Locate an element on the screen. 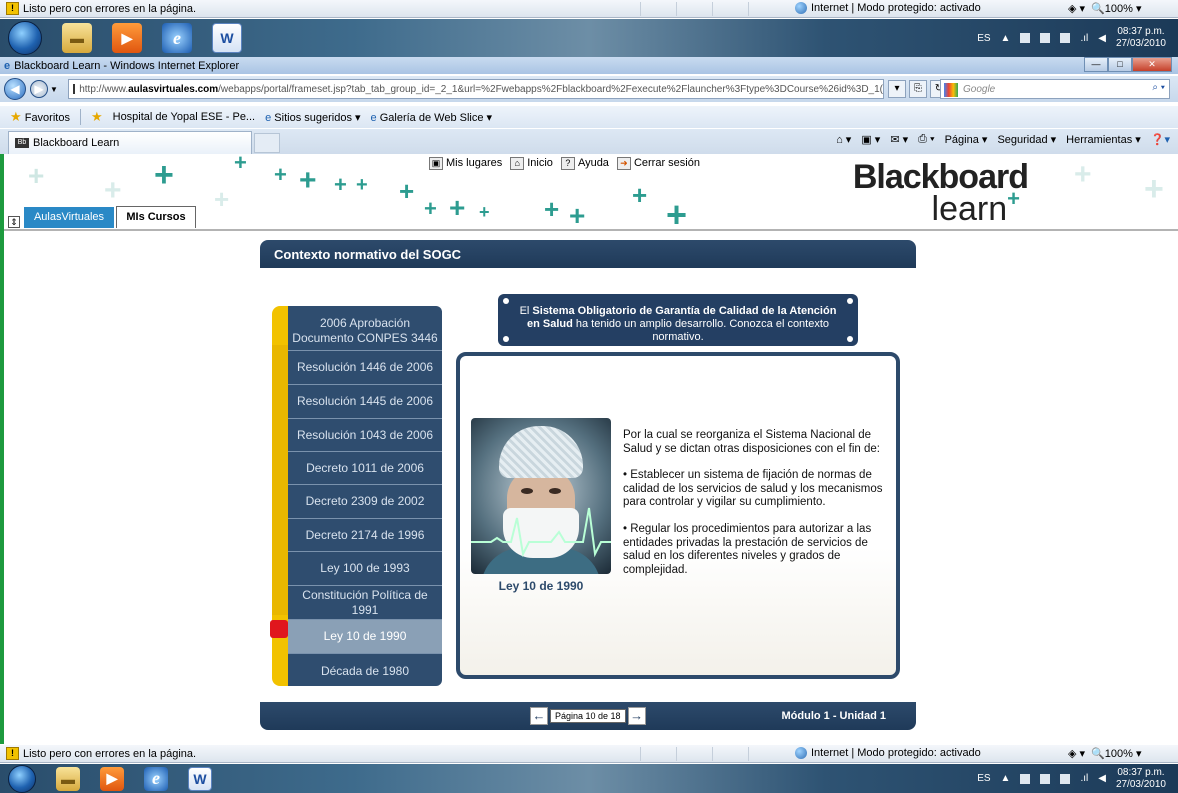  add-favorite-icon: ★ is located at coordinates (97, 117).